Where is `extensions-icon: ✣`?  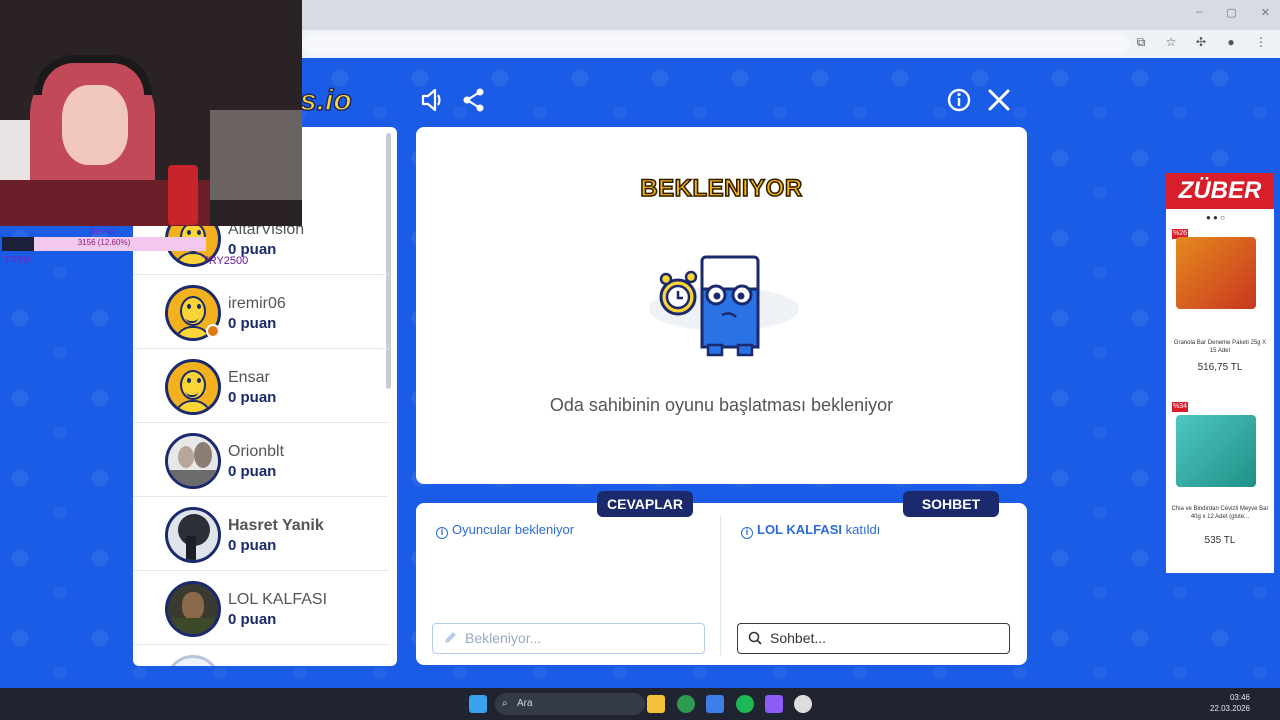
extensions-icon: ✣ is located at coordinates (1201, 42).